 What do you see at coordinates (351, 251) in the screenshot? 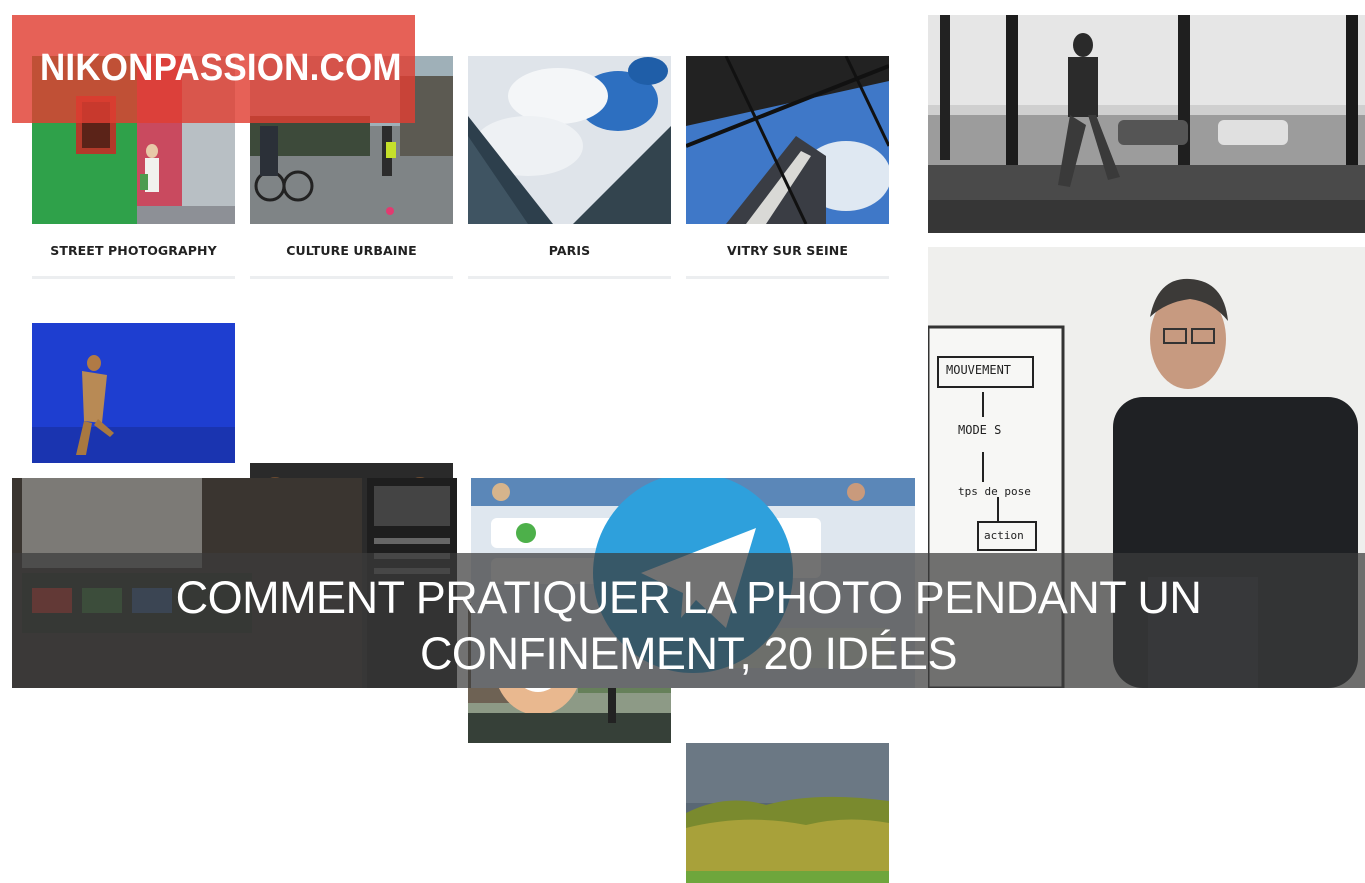
I see `category-label: CULTURE URBAINE` at bounding box center [351, 251].